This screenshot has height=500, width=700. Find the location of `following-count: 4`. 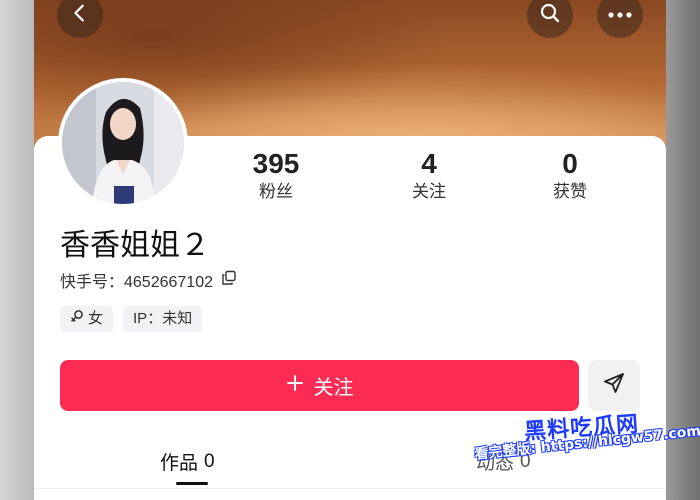

following-count: 4 is located at coordinates (429, 163).